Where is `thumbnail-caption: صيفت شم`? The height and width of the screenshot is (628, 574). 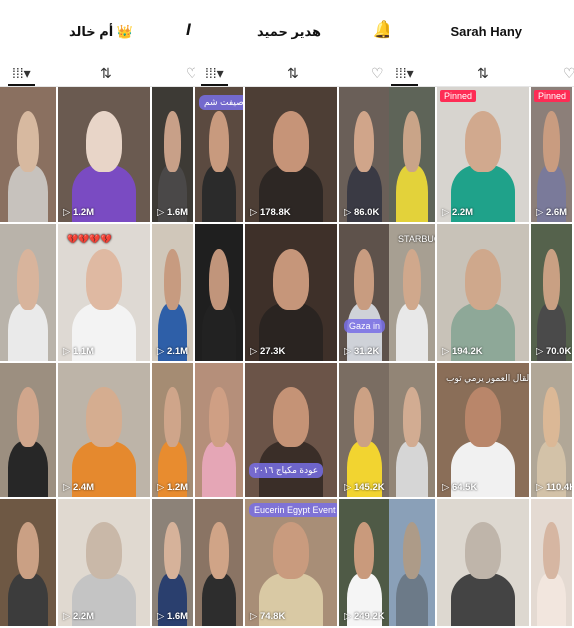
thumbnail-caption: صيفت شم is located at coordinates (221, 102).